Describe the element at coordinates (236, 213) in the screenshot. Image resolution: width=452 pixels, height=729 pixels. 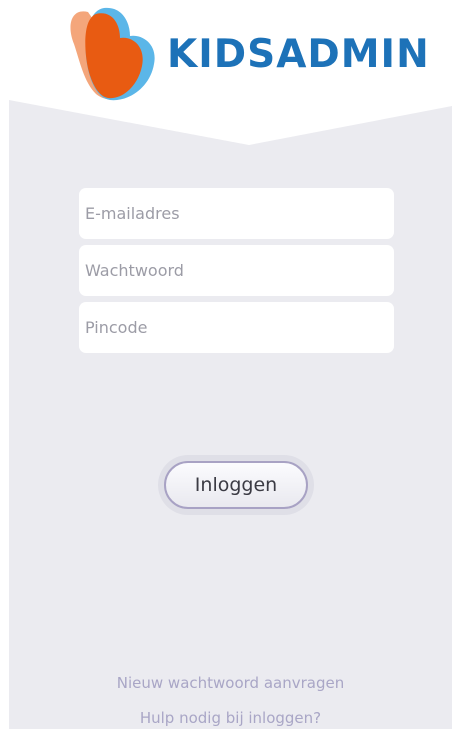
I see `email-input` at that location.